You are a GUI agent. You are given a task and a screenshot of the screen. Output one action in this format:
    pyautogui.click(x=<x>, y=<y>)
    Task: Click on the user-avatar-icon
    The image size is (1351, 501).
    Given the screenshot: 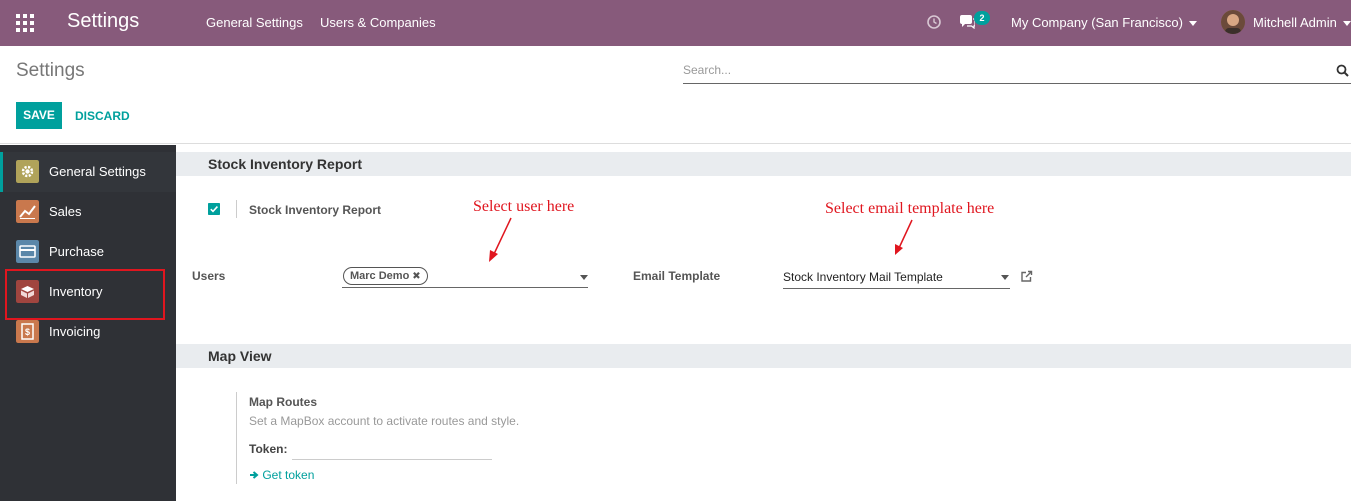 What is the action you would take?
    pyautogui.click(x=1233, y=22)
    